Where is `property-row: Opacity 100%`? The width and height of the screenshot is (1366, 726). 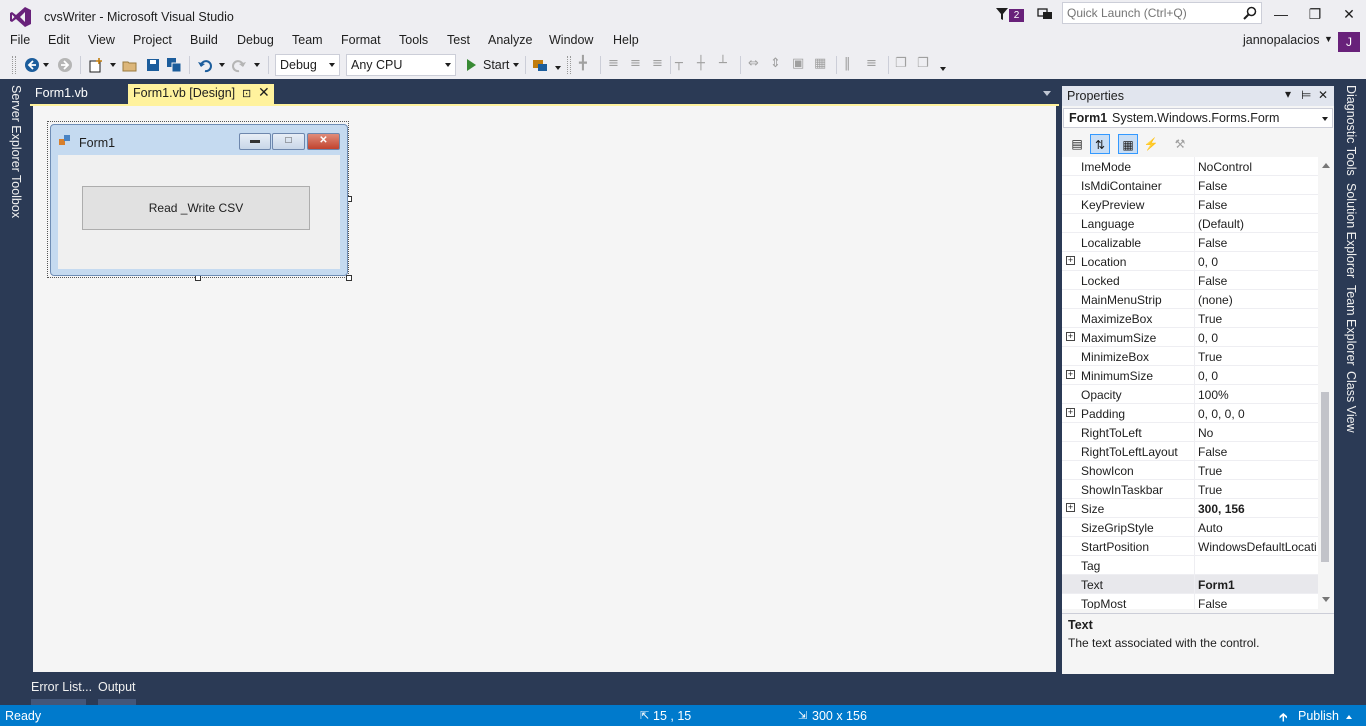
property-row: Opacity 100% is located at coordinates (1190, 394).